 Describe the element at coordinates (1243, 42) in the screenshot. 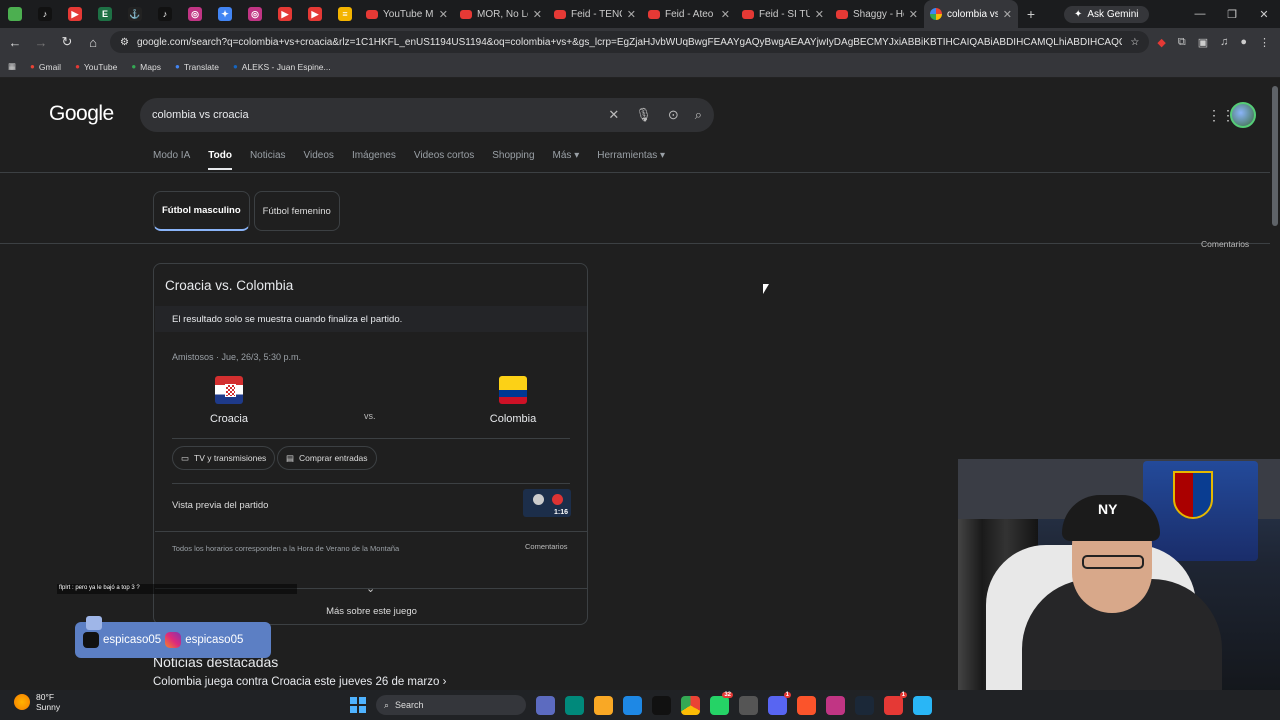

I see `profile-icon: ●` at that location.